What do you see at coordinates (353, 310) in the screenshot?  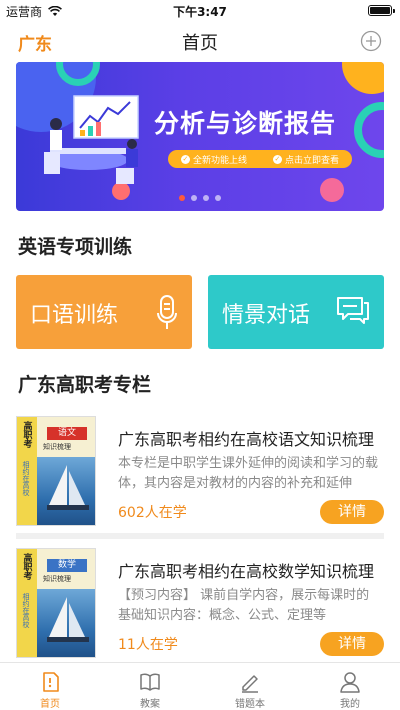 I see `chat-bubbles-icon` at bounding box center [353, 310].